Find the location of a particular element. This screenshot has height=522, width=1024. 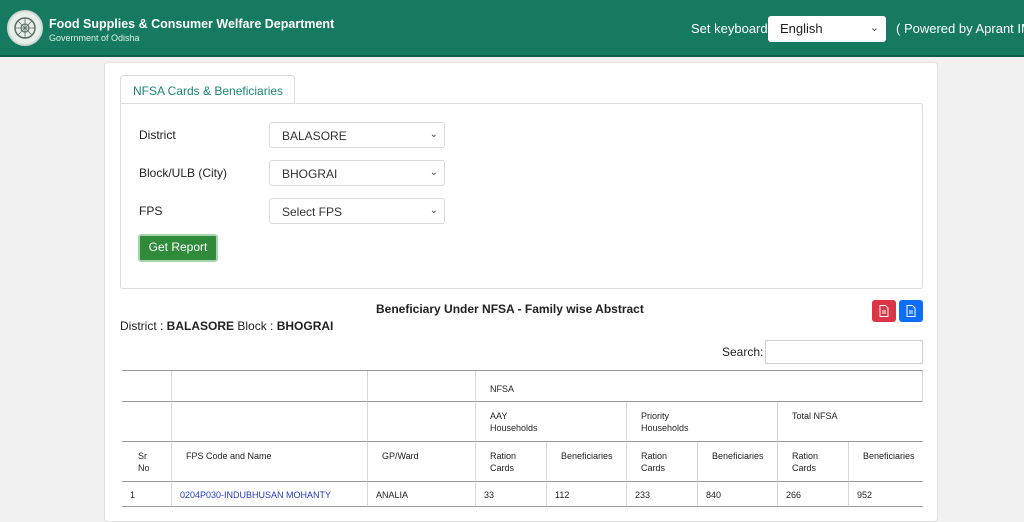

block-label: Block/ULB (City) is located at coordinates (183, 173).